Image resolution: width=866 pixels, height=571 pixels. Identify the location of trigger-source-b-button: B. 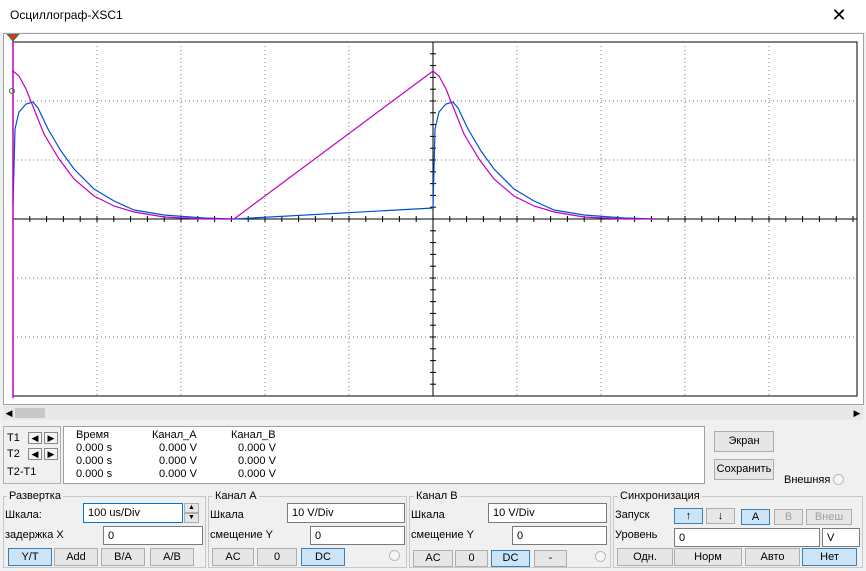
(788, 517).